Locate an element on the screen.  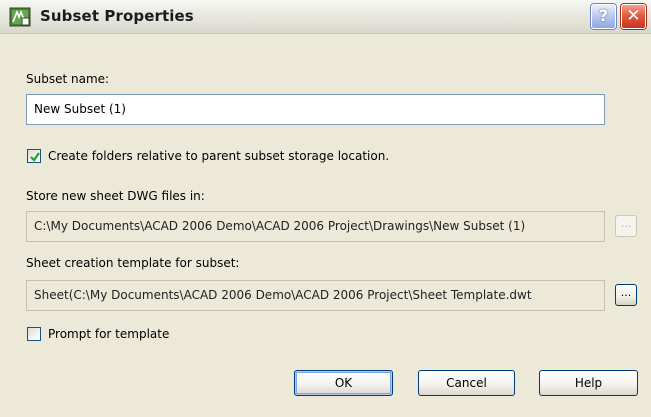
subset-name-input: New Subset (1) is located at coordinates (315, 109).